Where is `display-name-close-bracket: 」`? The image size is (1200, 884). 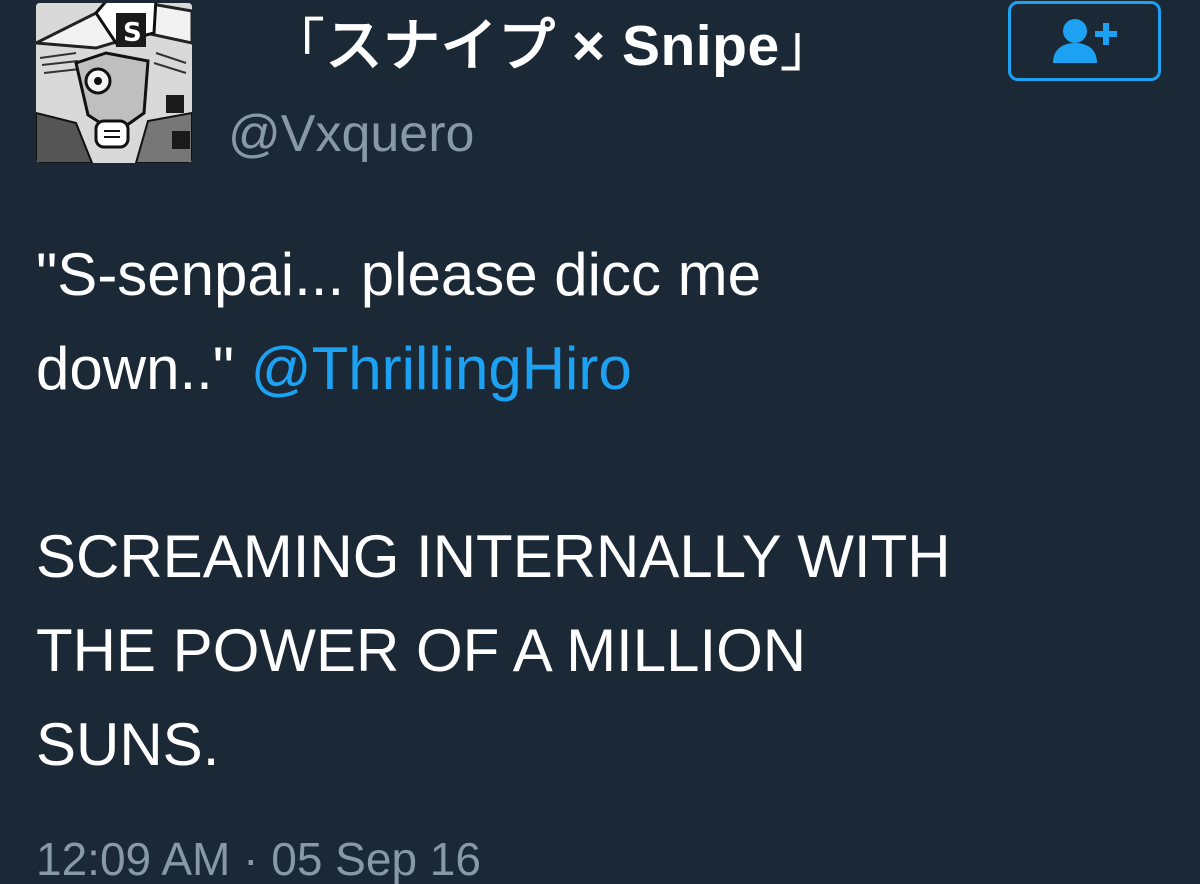
display-name-close-bracket: 」 is located at coordinates (808, 46).